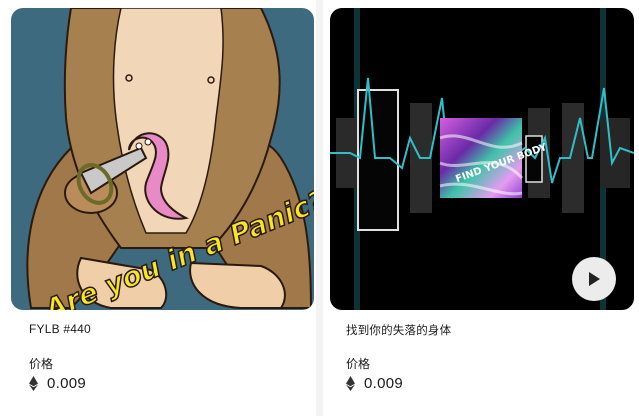  What do you see at coordinates (60, 329) in the screenshot?
I see `nft-title: FYLB #440` at bounding box center [60, 329].